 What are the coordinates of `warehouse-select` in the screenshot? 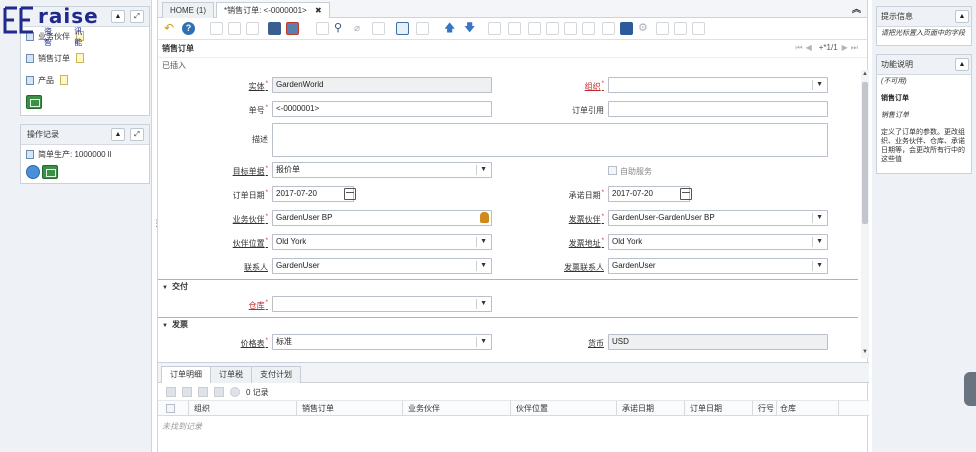 It's located at (382, 304).